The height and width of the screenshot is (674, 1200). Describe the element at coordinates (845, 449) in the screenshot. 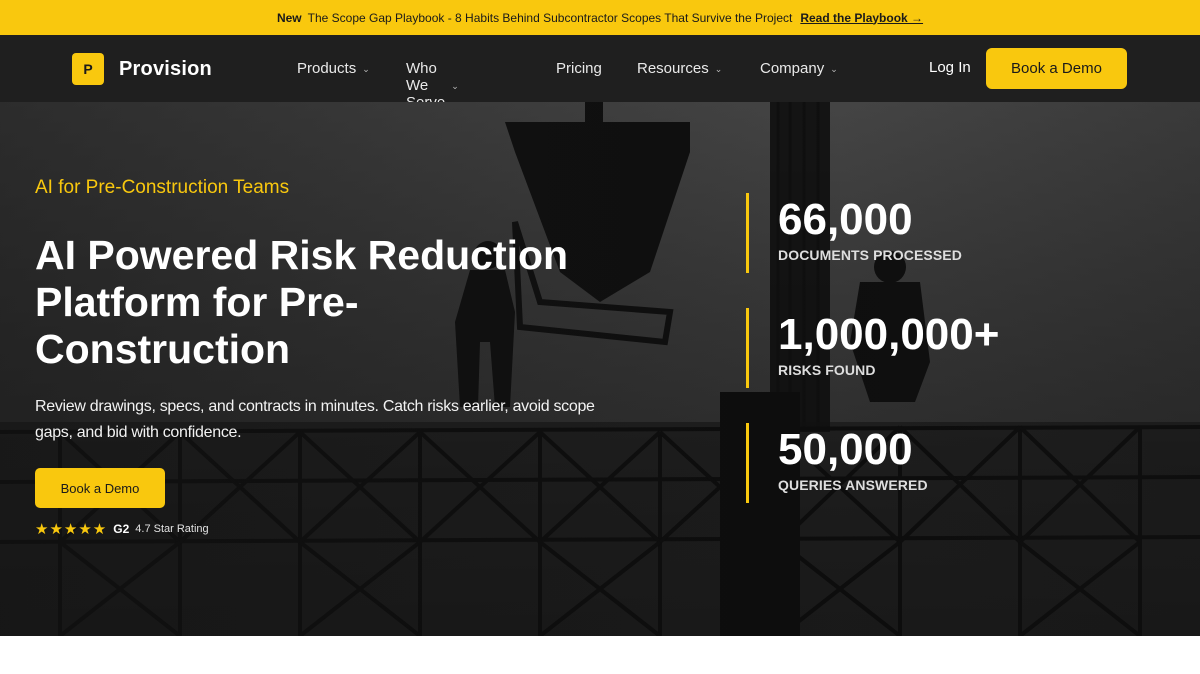

I see `stat-value: 50,000` at that location.